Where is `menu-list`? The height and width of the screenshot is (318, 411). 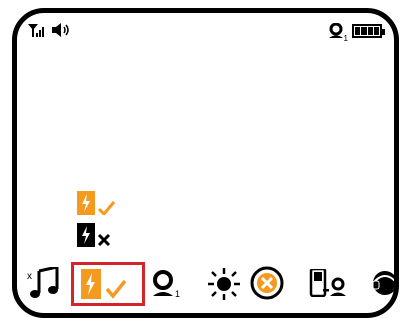 menu-list is located at coordinates (96, 219).